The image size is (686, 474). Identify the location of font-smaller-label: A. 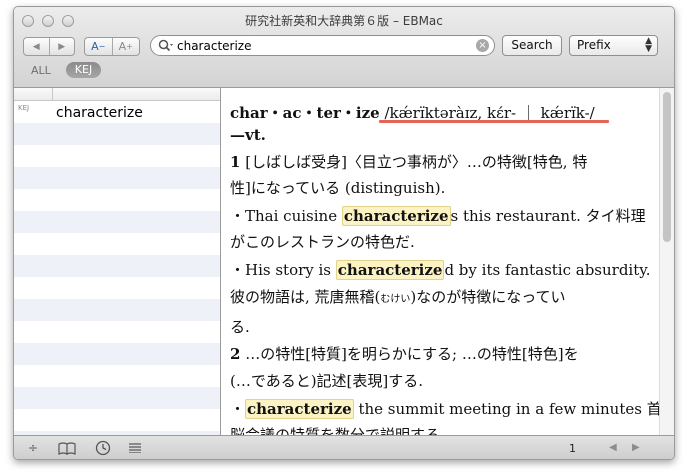
(95, 46).